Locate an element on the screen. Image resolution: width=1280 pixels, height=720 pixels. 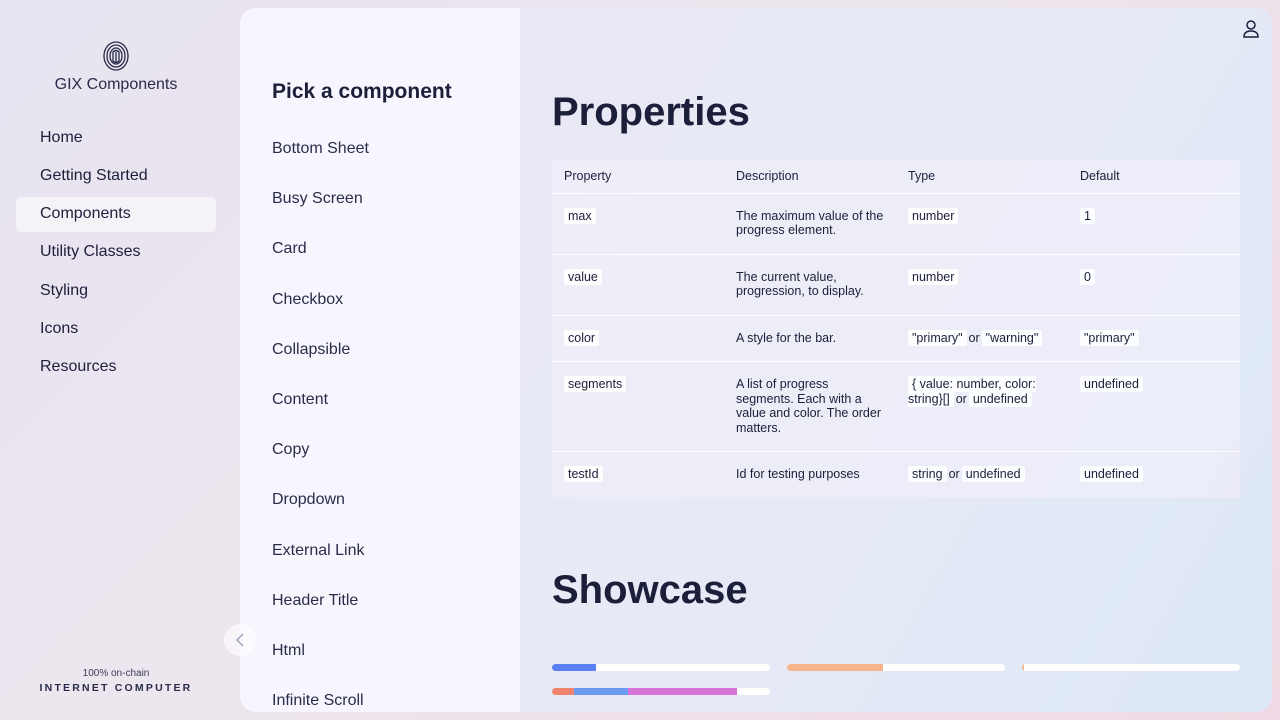
chevron-left-icon is located at coordinates (240, 640).